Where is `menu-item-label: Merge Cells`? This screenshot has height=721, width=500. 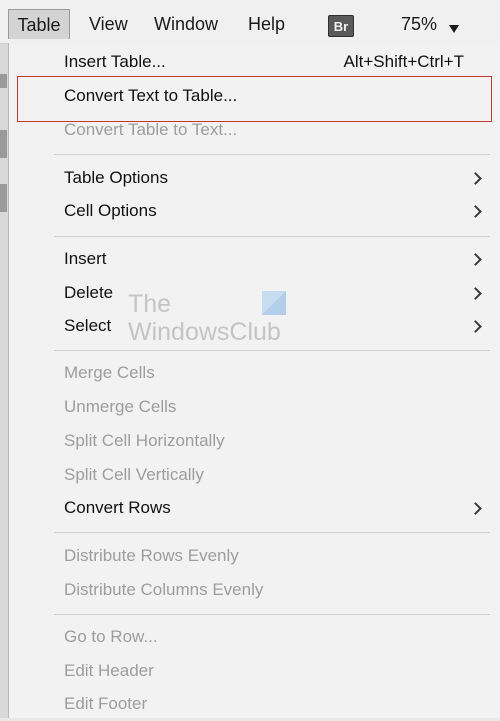
menu-item-label: Merge Cells is located at coordinates (109, 372).